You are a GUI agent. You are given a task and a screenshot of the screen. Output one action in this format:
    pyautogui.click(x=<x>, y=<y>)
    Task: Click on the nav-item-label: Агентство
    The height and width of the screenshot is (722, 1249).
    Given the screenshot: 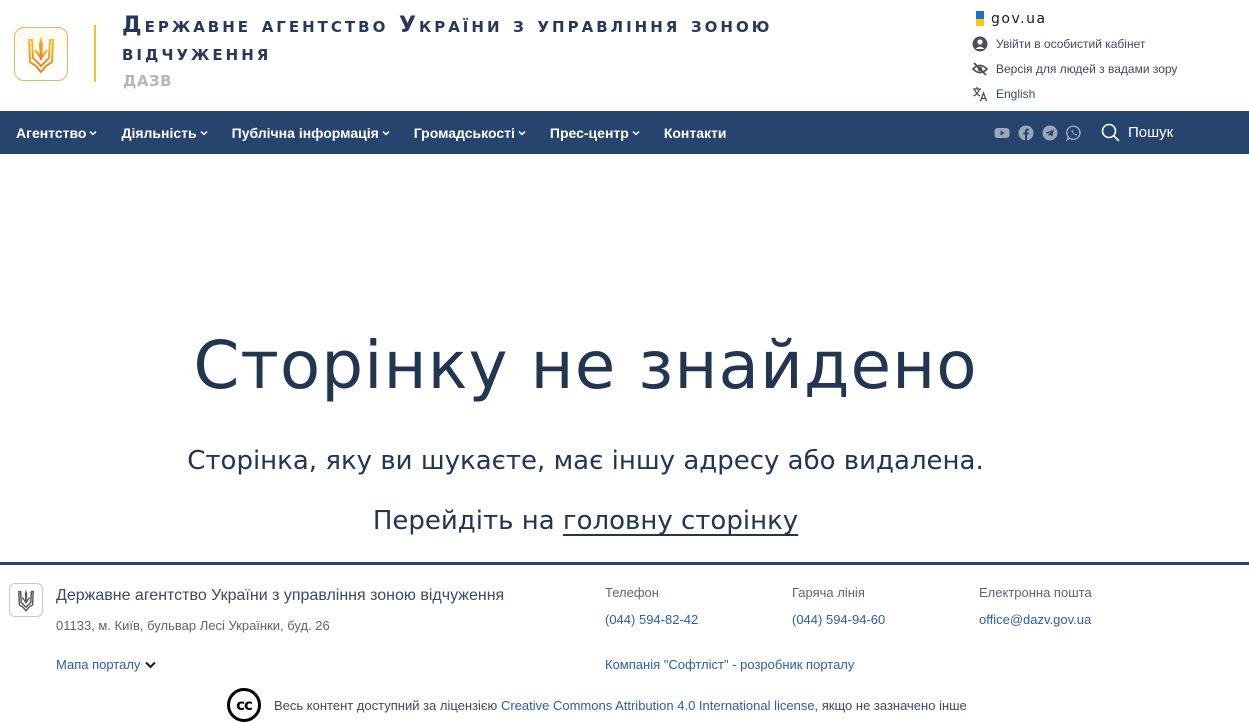 What is the action you would take?
    pyautogui.click(x=51, y=132)
    